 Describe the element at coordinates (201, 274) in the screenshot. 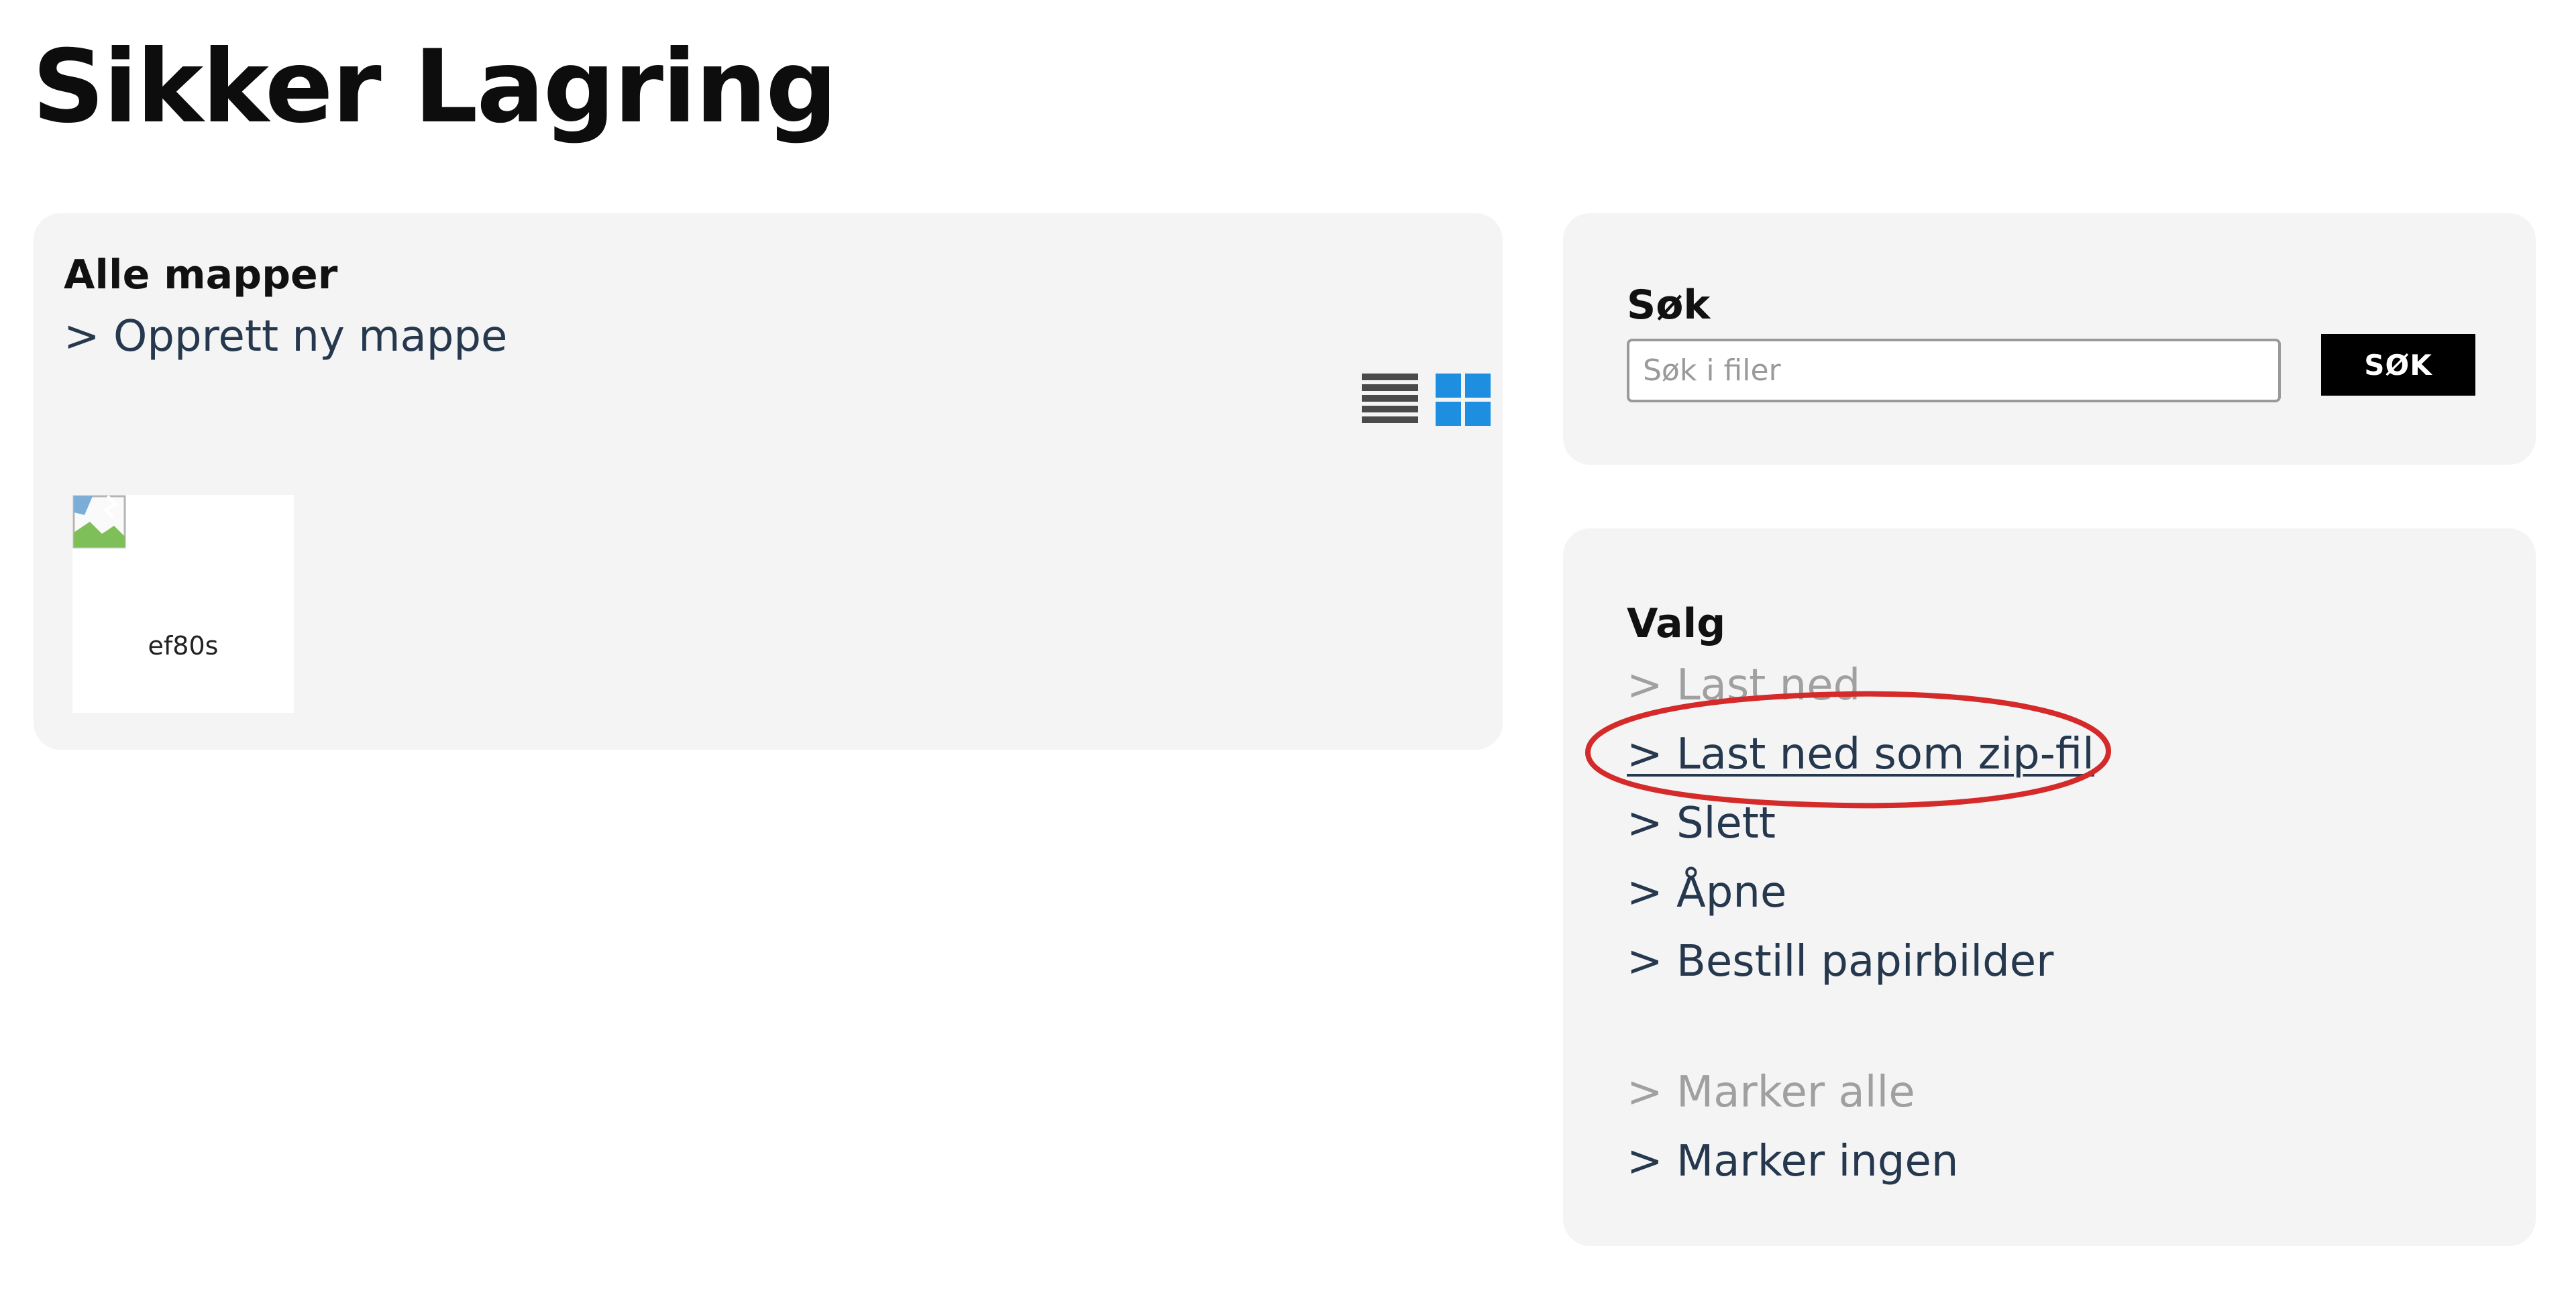

I see `folders-heading: Alle mapper` at that location.